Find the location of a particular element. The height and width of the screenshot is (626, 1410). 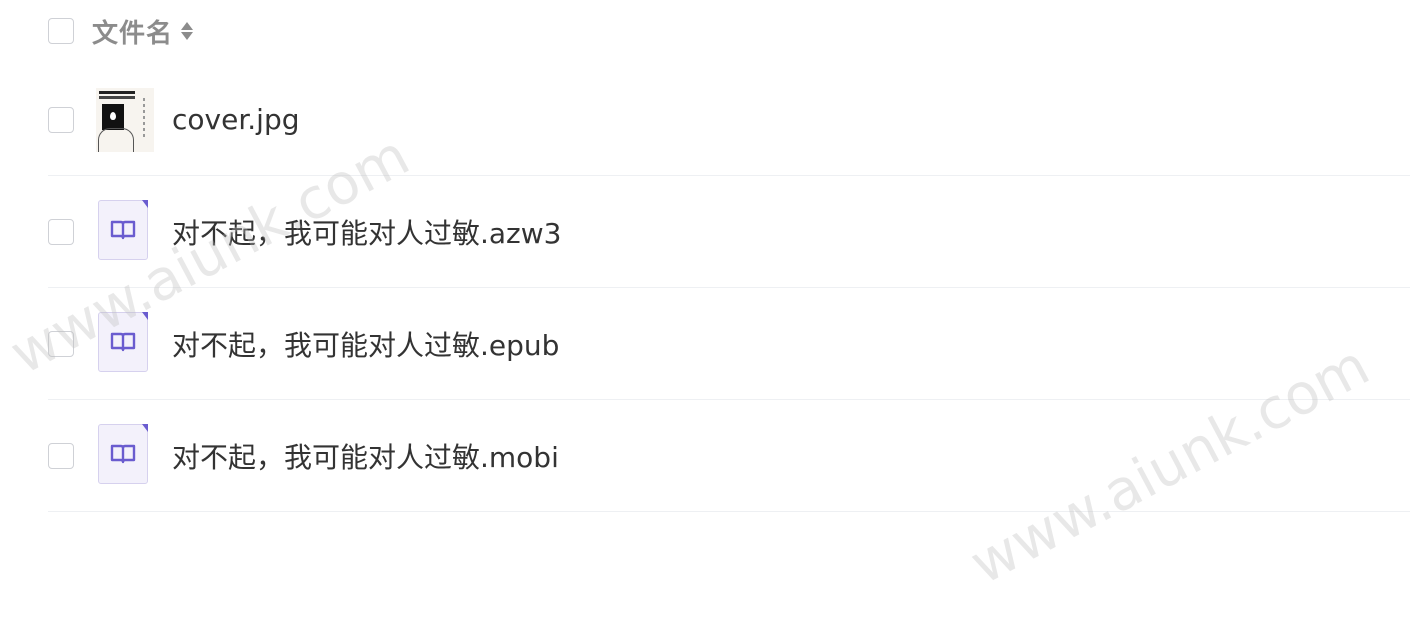

column-header-filename: 文件名 is located at coordinates (132, 31).